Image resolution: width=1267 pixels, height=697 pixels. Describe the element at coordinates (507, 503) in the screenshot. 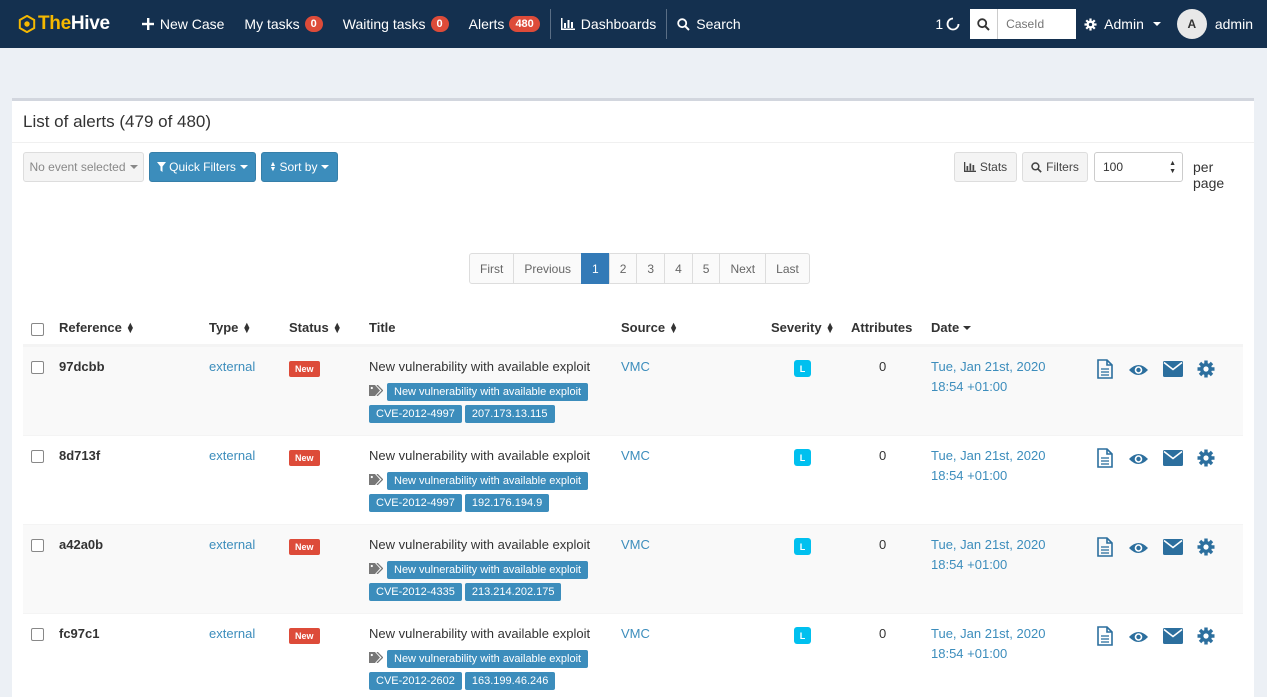

I see `tag: 192.176.194.9` at that location.